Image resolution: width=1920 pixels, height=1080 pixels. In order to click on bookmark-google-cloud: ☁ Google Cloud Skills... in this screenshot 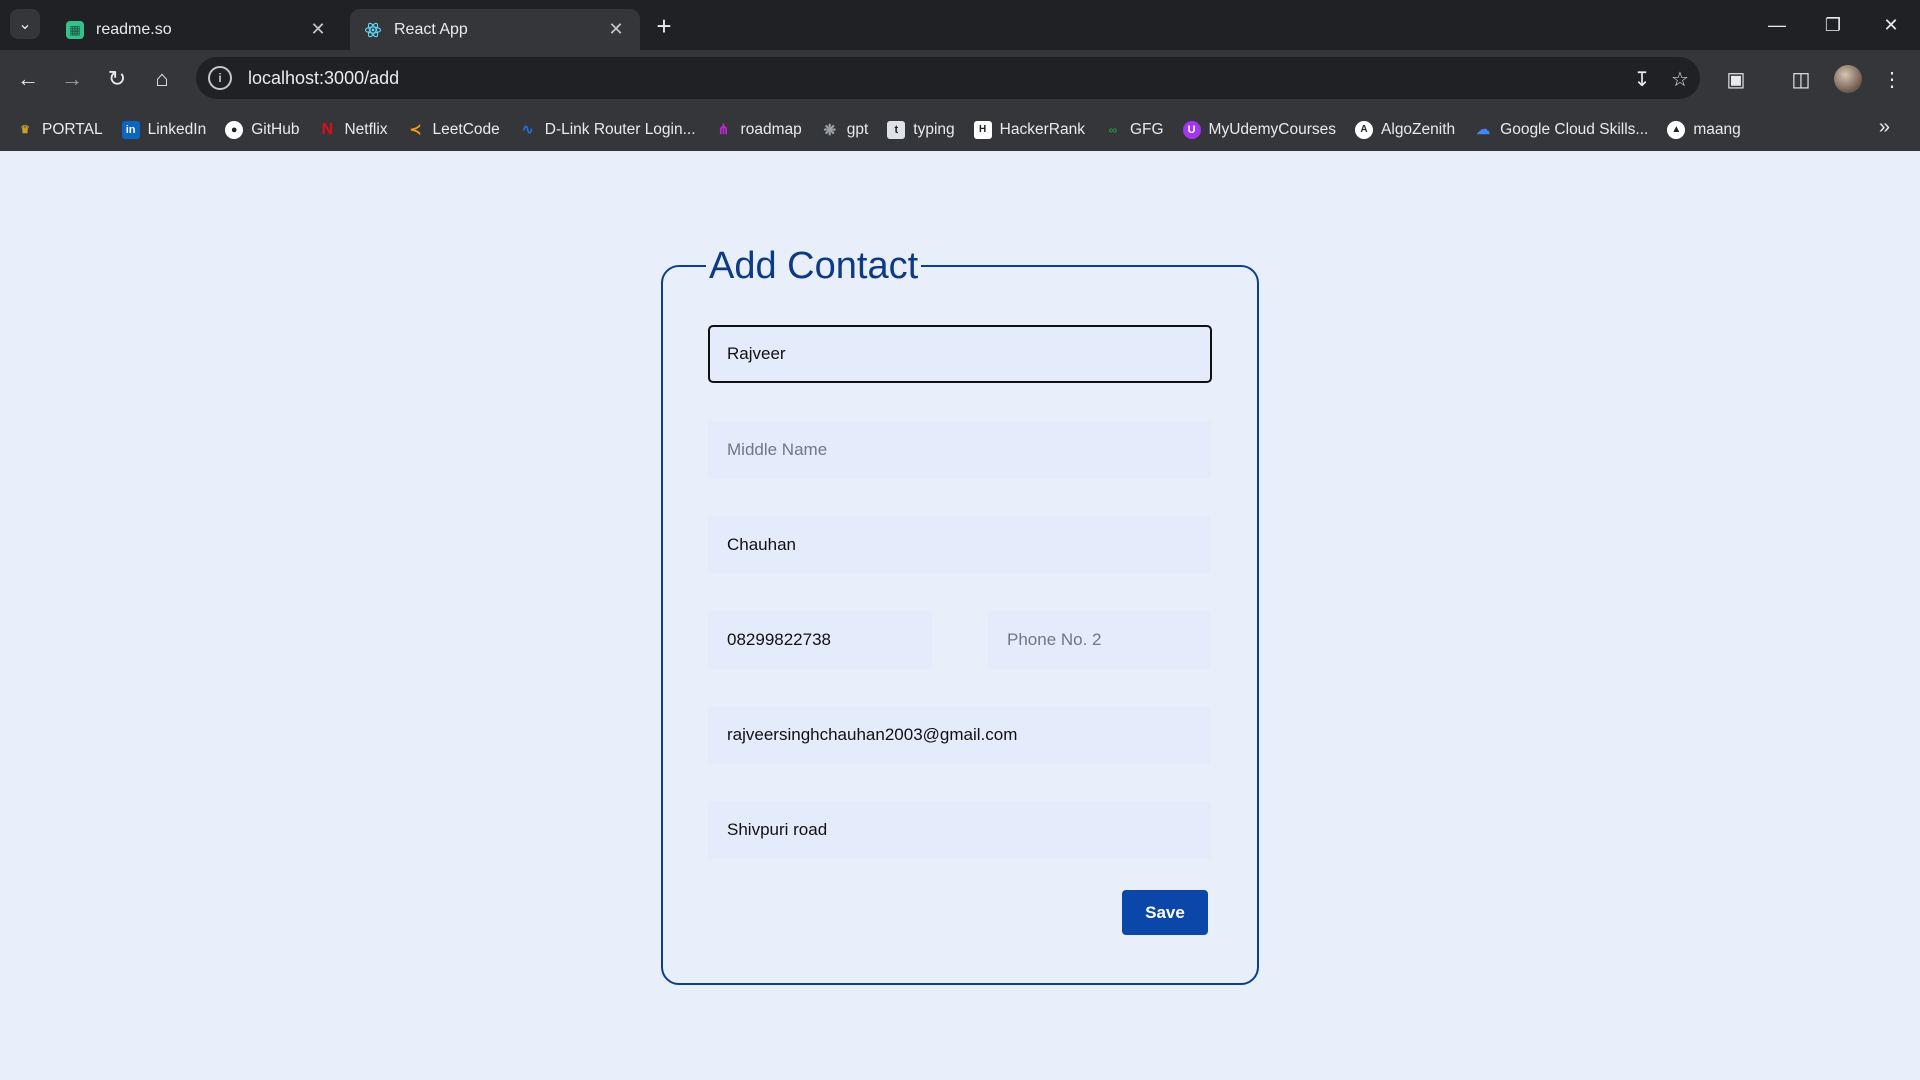, I will do `click(1561, 130)`.